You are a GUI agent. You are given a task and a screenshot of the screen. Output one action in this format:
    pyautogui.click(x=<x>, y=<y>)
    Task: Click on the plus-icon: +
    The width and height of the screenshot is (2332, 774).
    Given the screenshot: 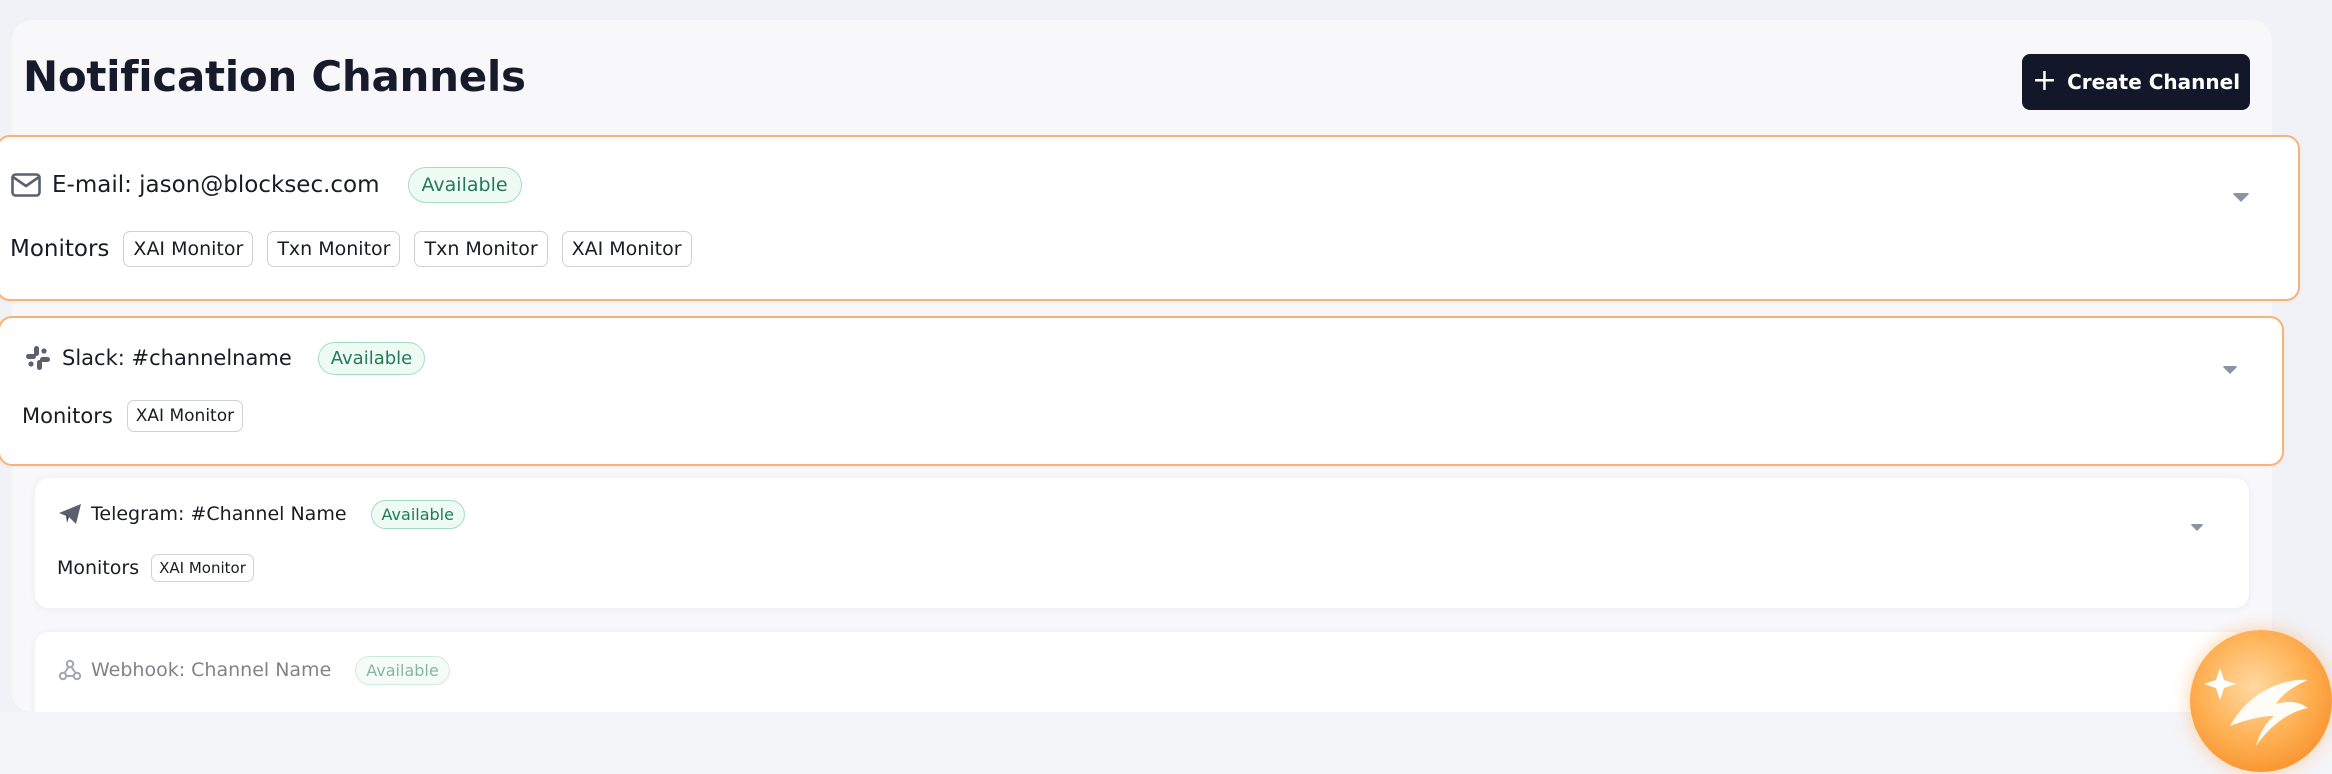 What is the action you would take?
    pyautogui.click(x=2044, y=80)
    